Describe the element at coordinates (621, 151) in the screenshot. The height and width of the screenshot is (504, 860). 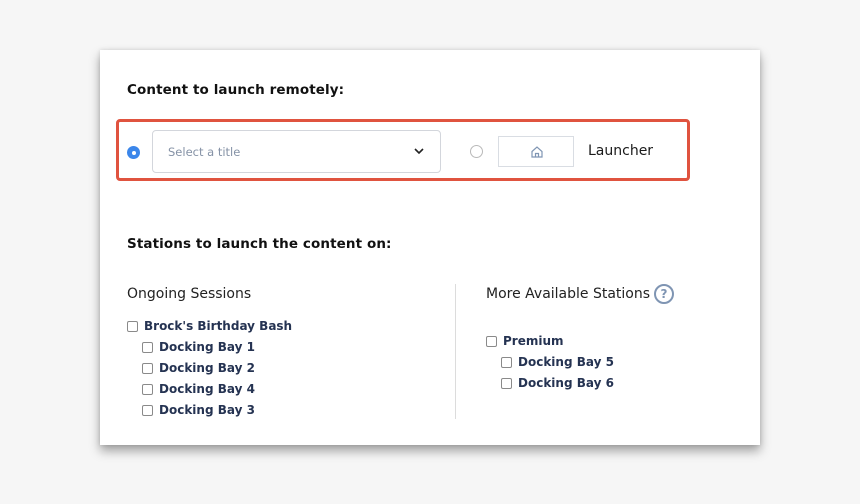
I see `launcher-label: Launcher` at that location.